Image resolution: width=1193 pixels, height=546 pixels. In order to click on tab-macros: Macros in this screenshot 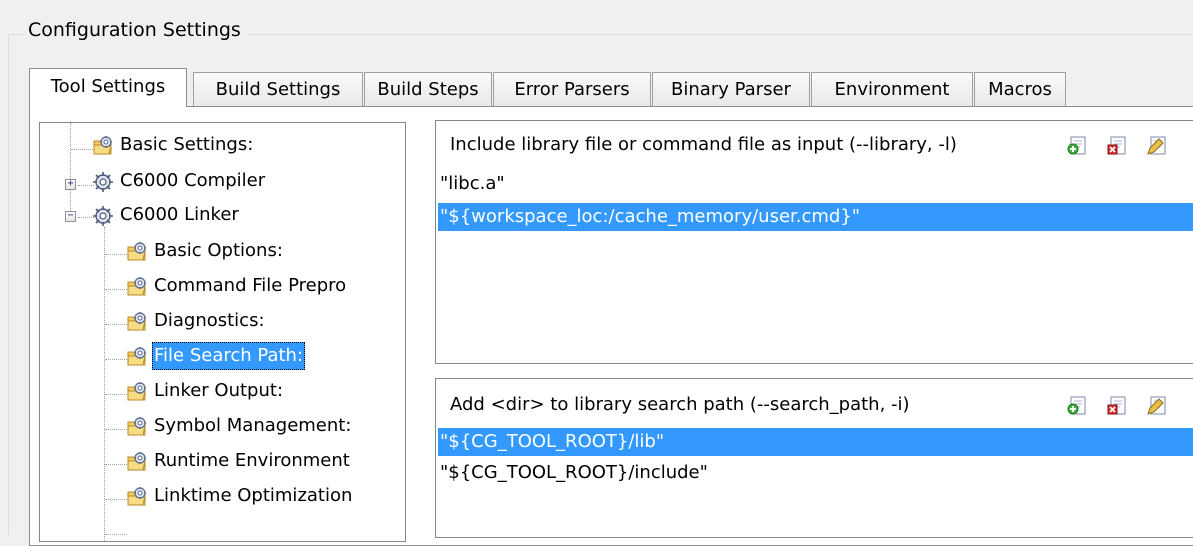, I will do `click(1020, 89)`.